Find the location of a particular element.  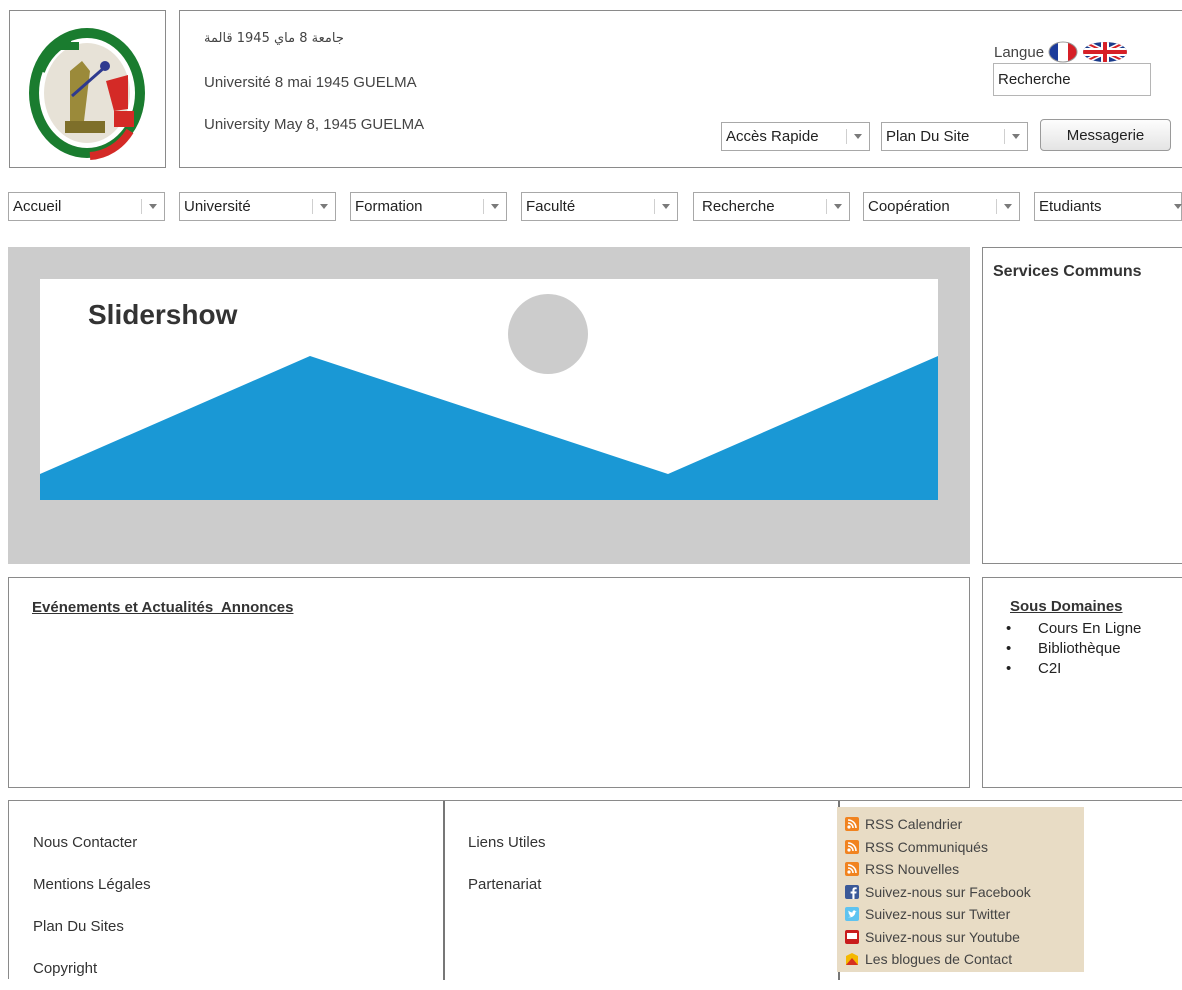

social-link-rss-communiques: RSS Communiqués is located at coordinates (964, 847).